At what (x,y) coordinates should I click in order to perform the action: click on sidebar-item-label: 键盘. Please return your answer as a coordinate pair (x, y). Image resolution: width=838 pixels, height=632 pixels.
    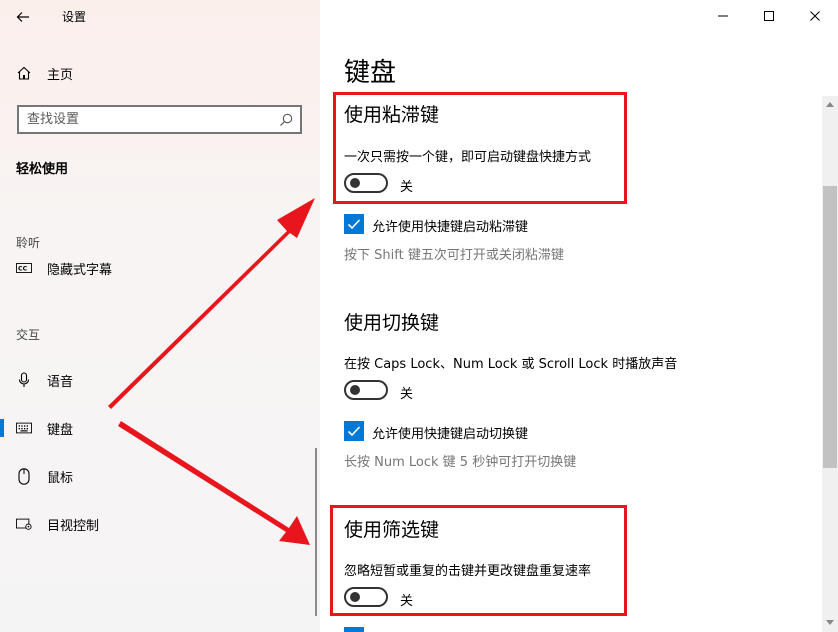
    Looking at the image, I should click on (60, 430).